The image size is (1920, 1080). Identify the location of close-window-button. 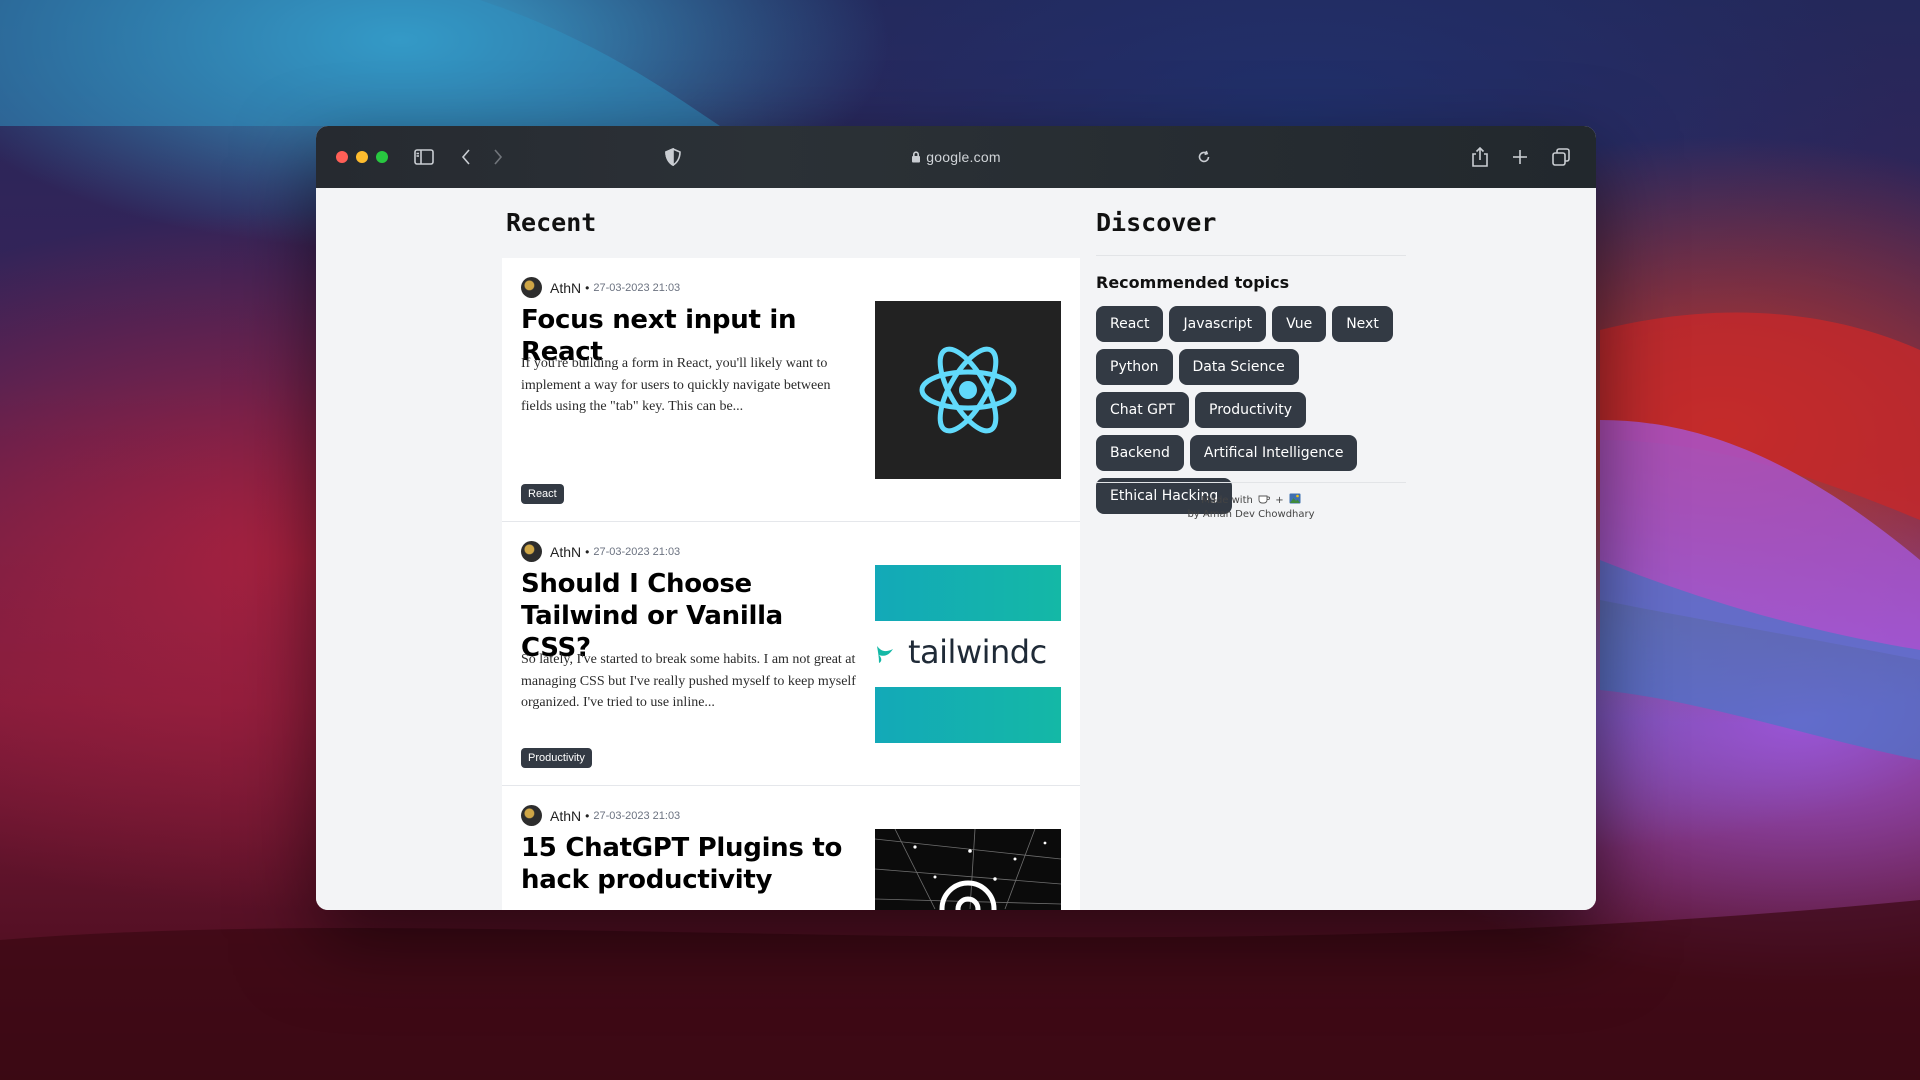
(342, 157).